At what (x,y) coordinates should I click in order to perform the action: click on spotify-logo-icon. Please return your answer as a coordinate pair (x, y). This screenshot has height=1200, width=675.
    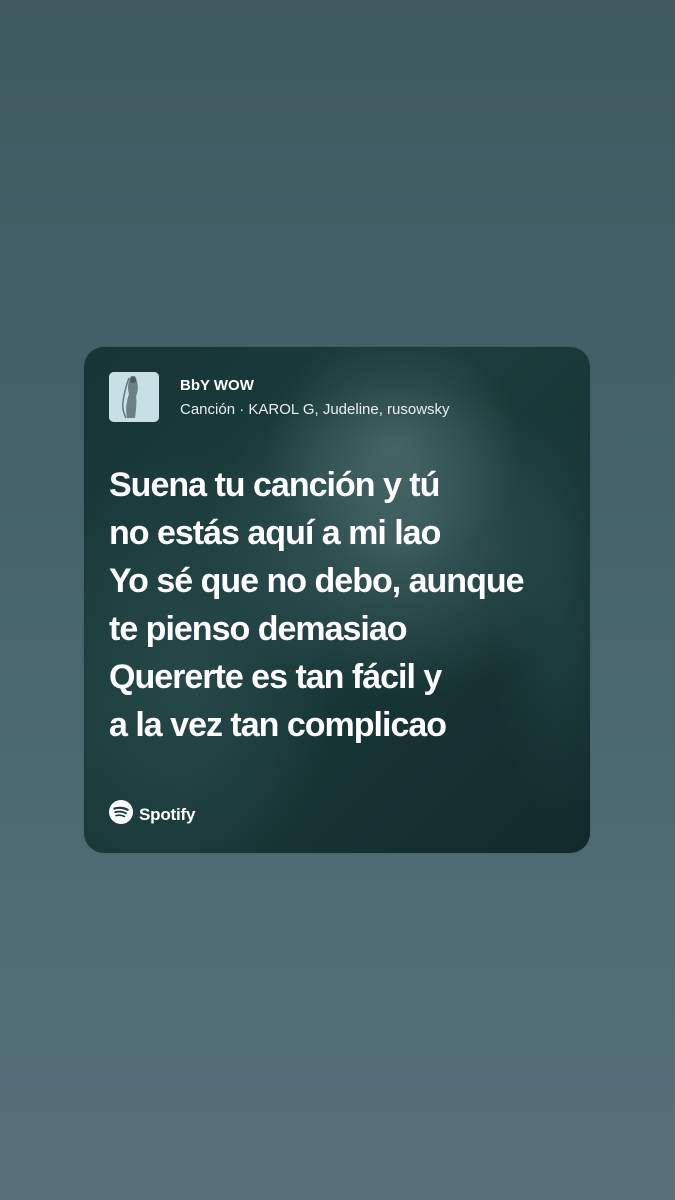
    Looking at the image, I should click on (121, 814).